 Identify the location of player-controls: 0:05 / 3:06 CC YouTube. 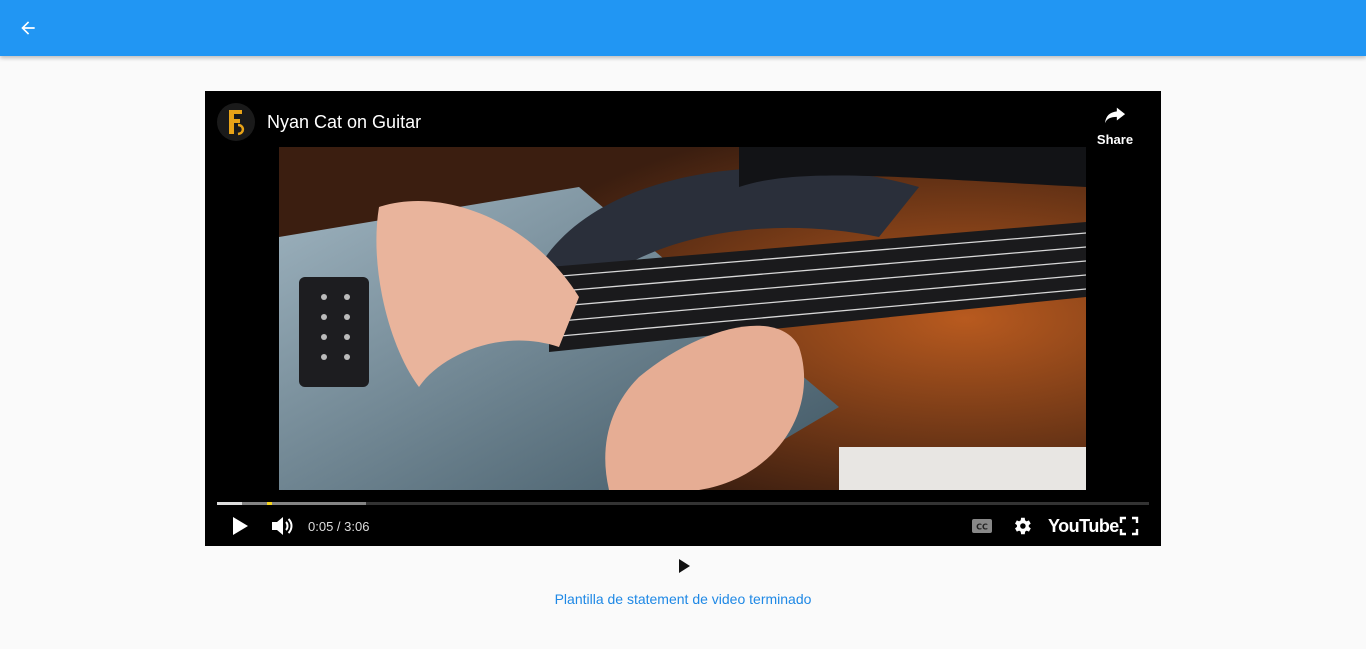
(683, 526).